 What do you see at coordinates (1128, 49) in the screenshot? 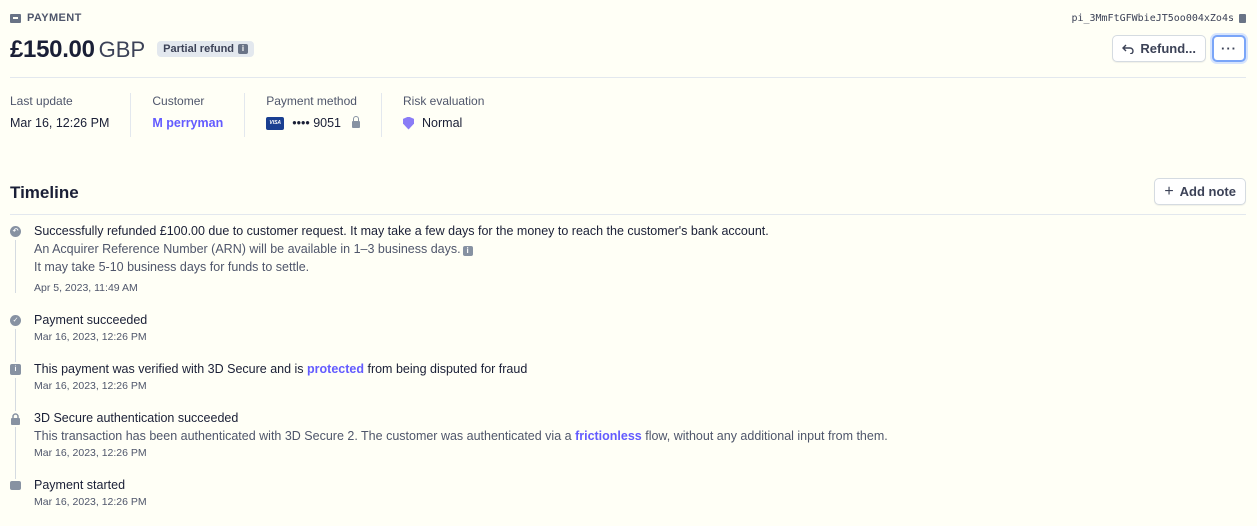
I see `undo-arrow-icon` at bounding box center [1128, 49].